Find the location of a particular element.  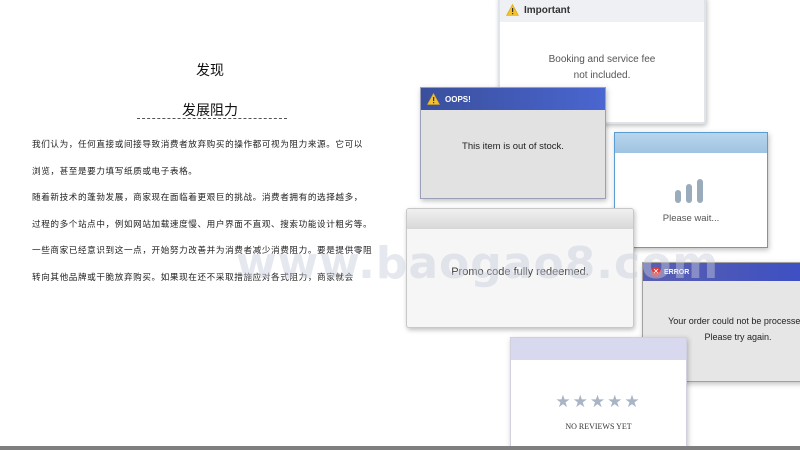

important-dialog-message: Booking and service fee not included. is located at coordinates (602, 68).